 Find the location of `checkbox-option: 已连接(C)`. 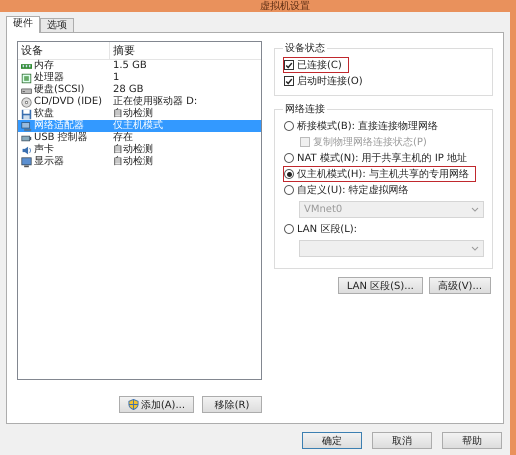

checkbox-option: 已连接(C) is located at coordinates (316, 65).